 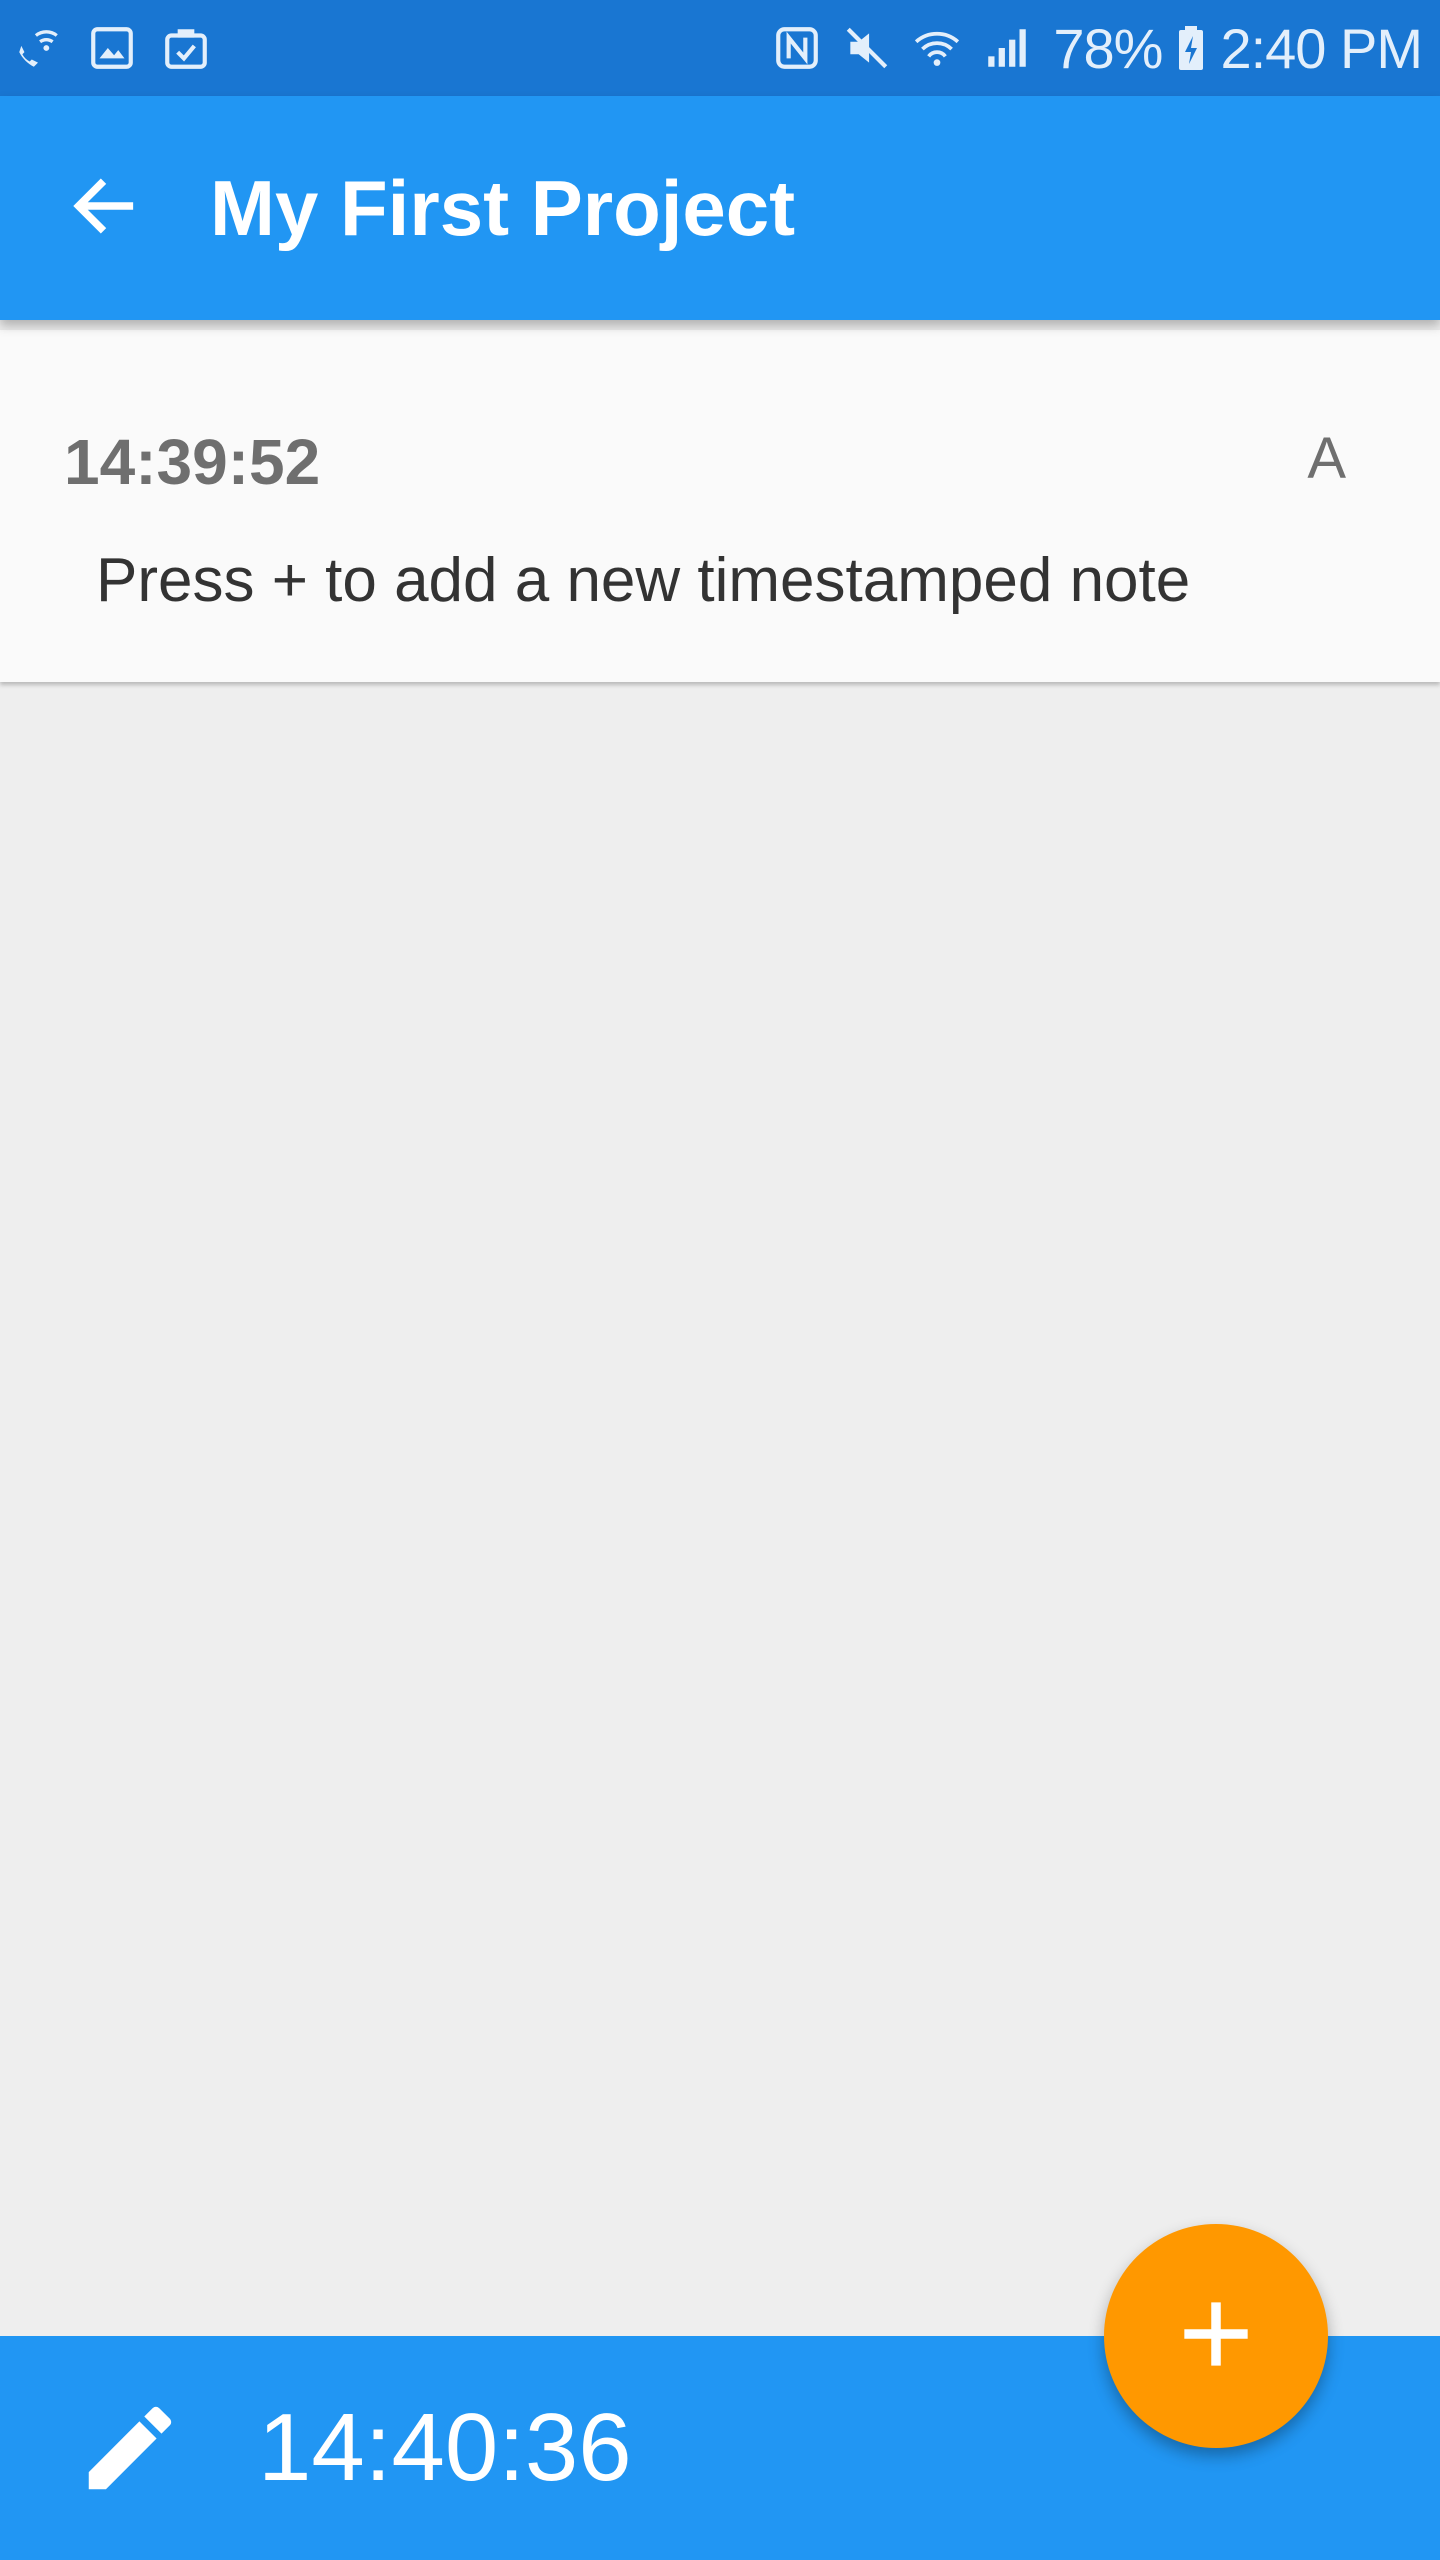 What do you see at coordinates (720, 48) in the screenshot?
I see `status-bar: 78% 2:40 PM` at bounding box center [720, 48].